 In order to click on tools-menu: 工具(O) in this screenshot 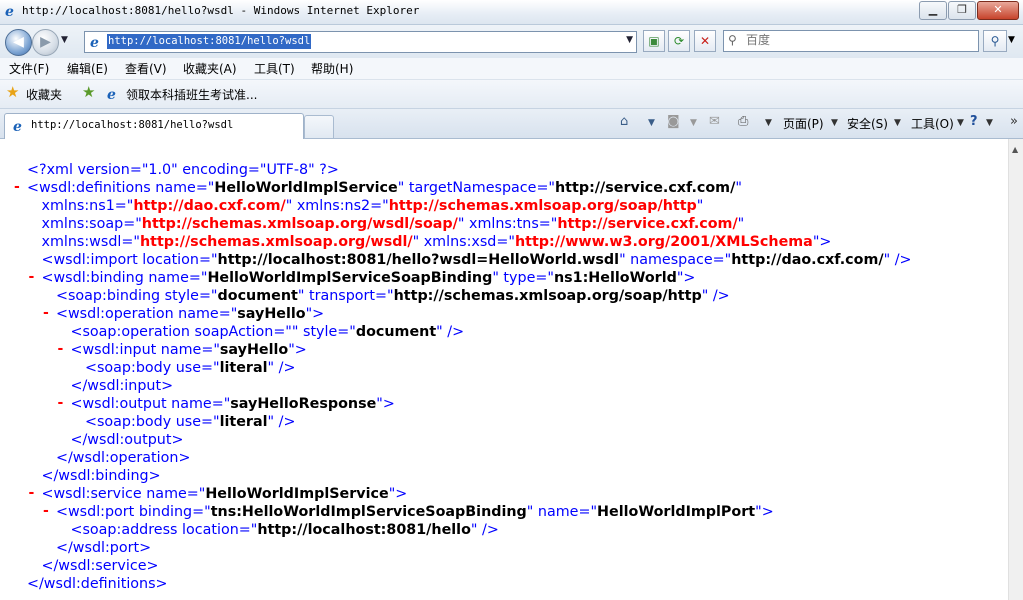, I will do `click(932, 123)`.